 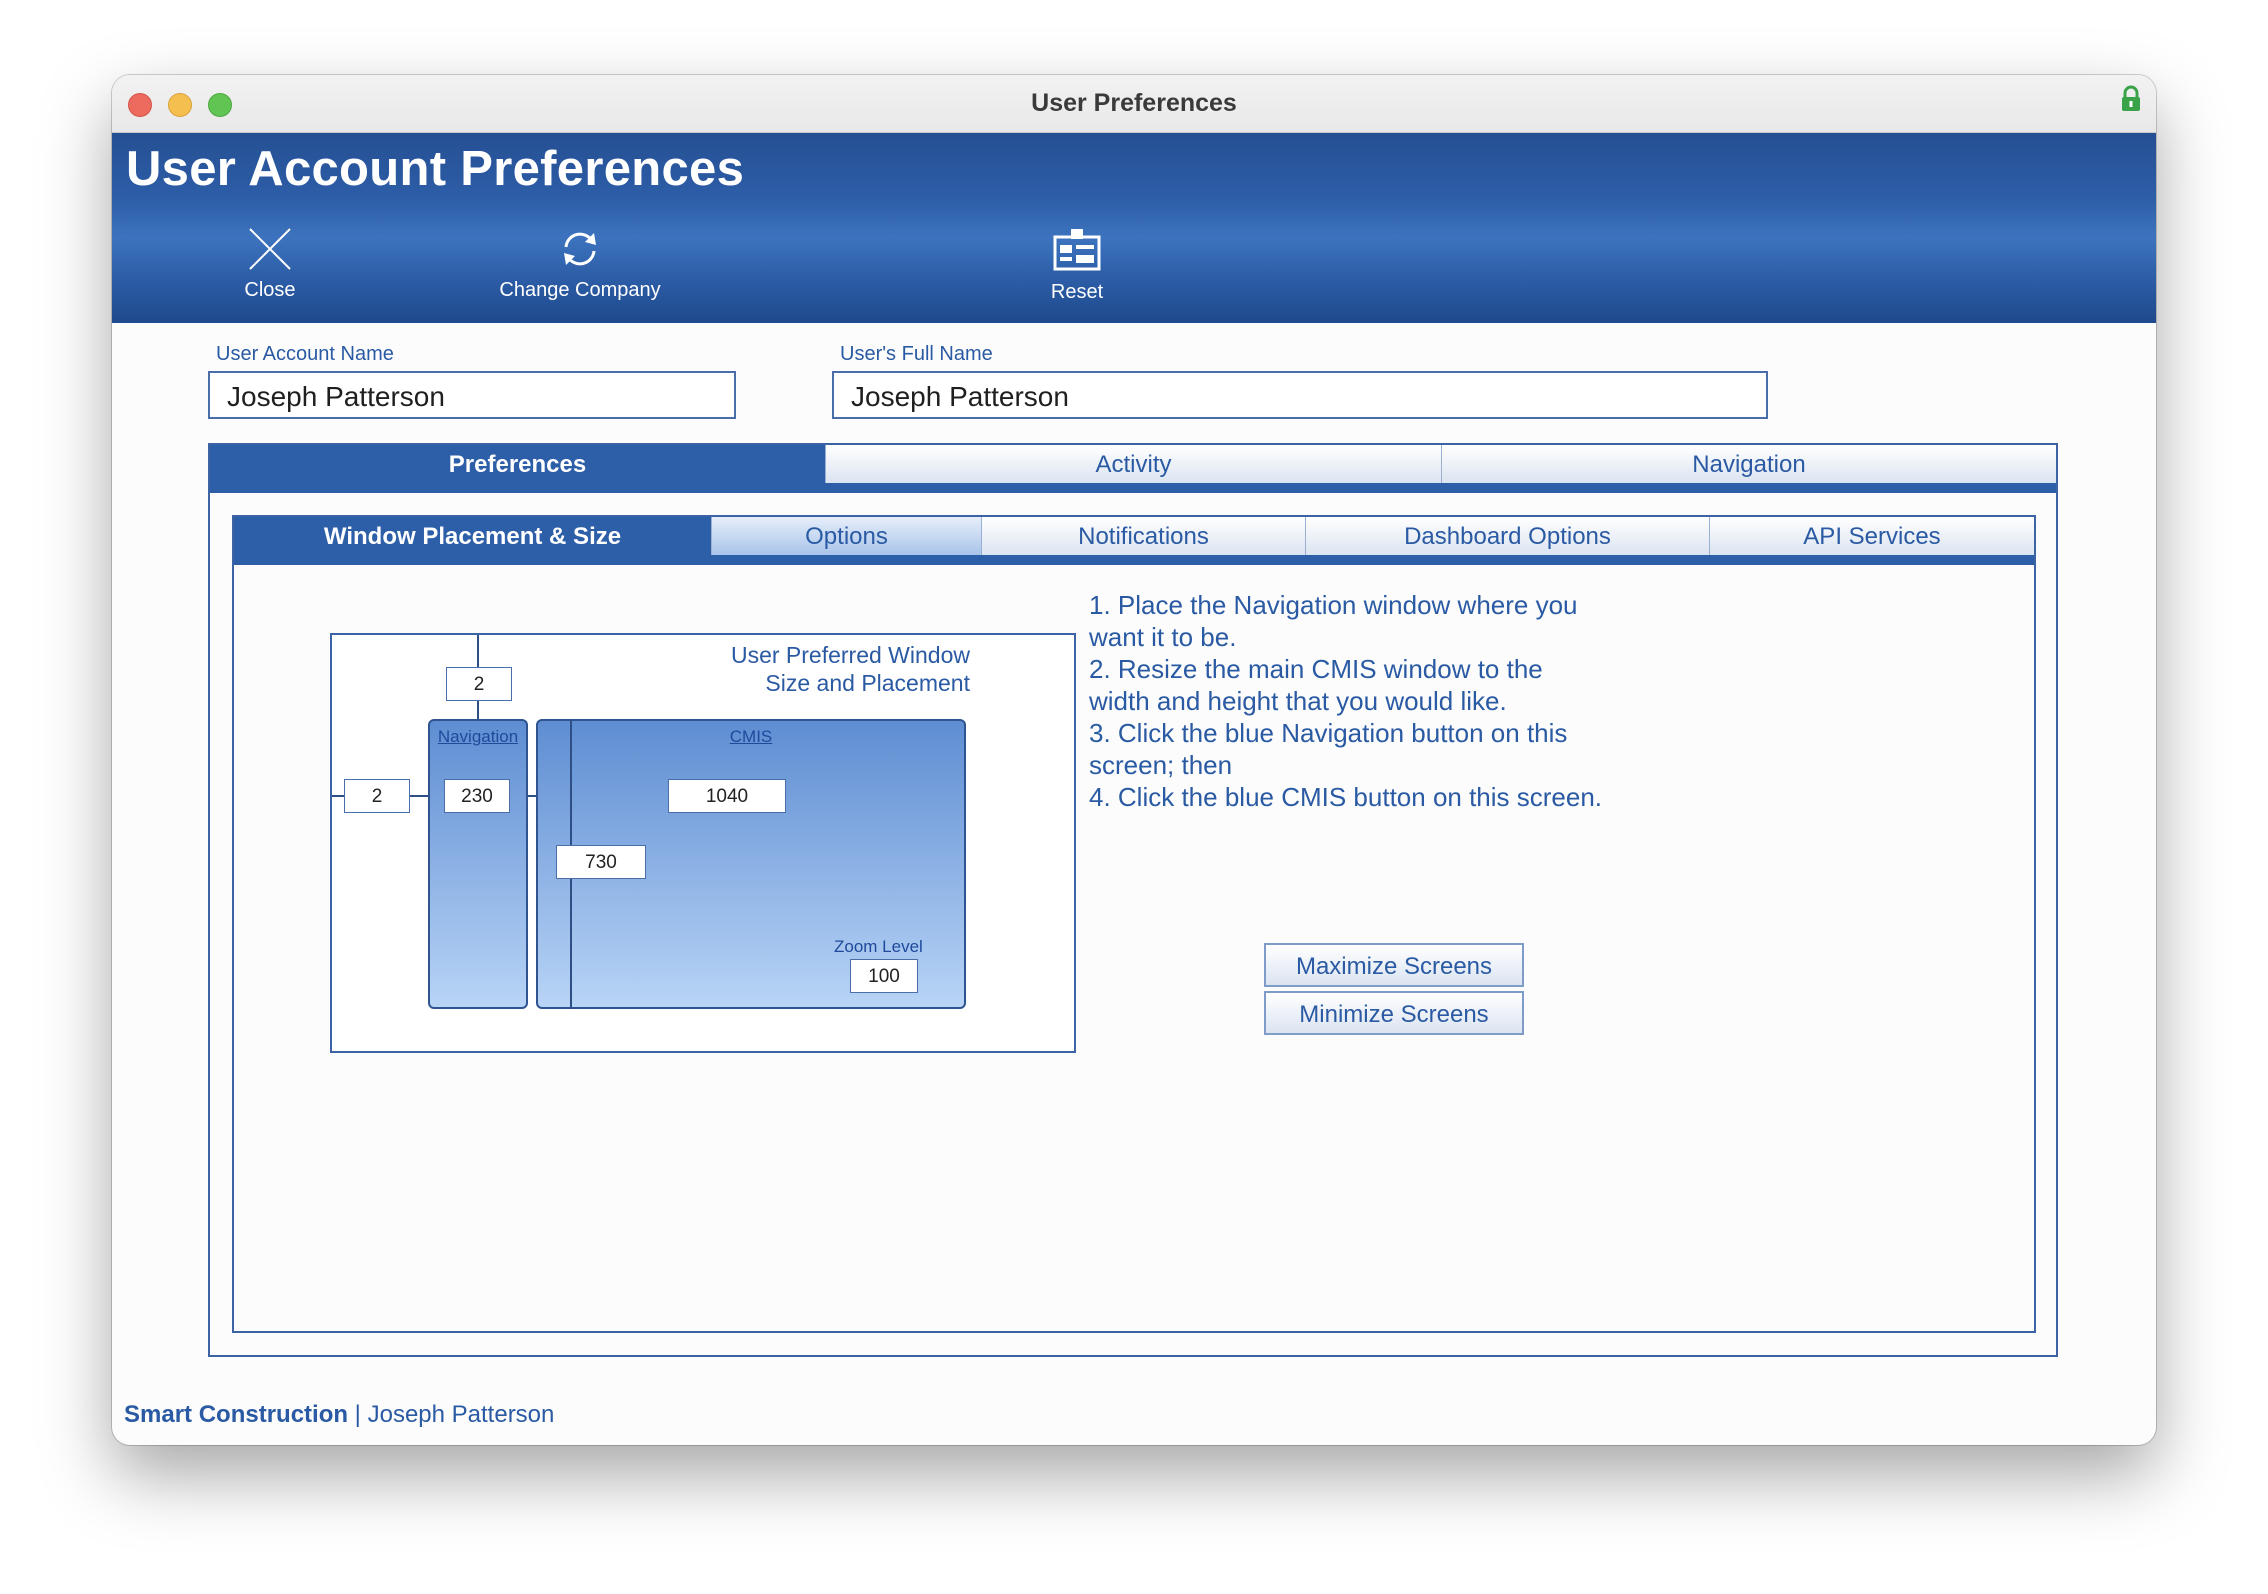 What do you see at coordinates (1394, 1013) in the screenshot?
I see `minimize-screens-button: Minimize Screens` at bounding box center [1394, 1013].